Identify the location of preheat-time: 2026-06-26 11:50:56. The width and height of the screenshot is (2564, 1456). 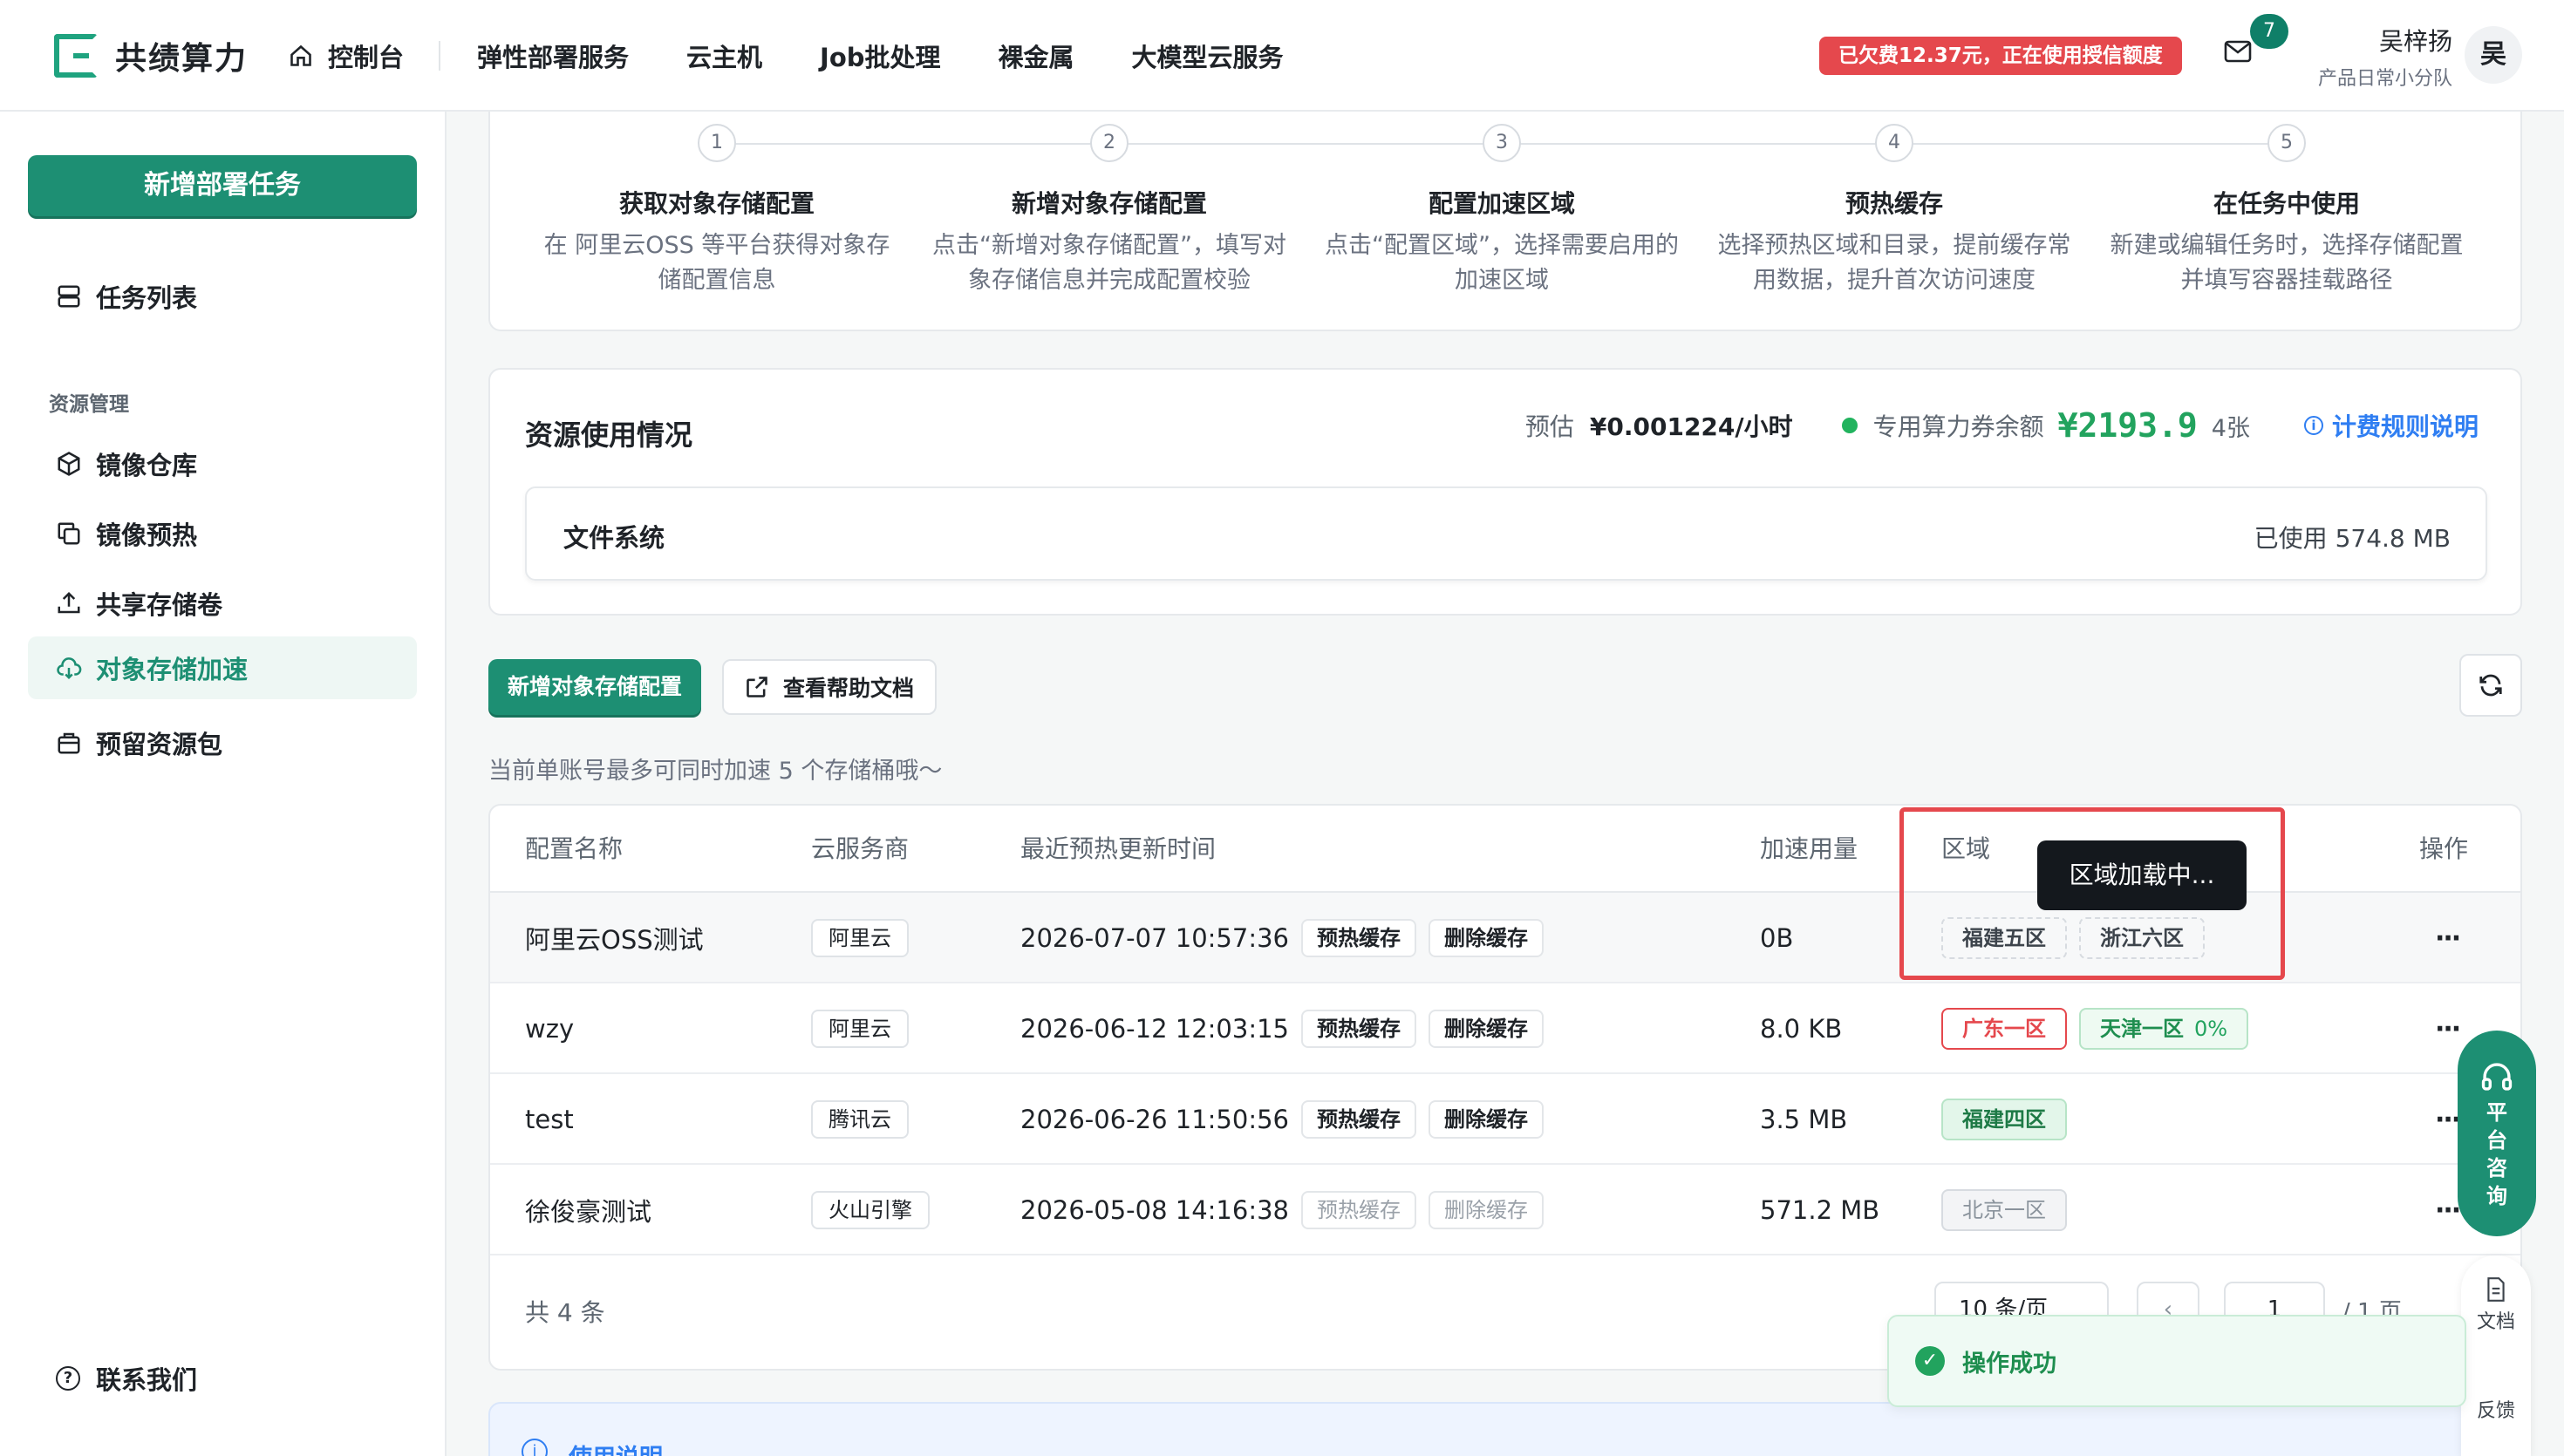
(1154, 1119).